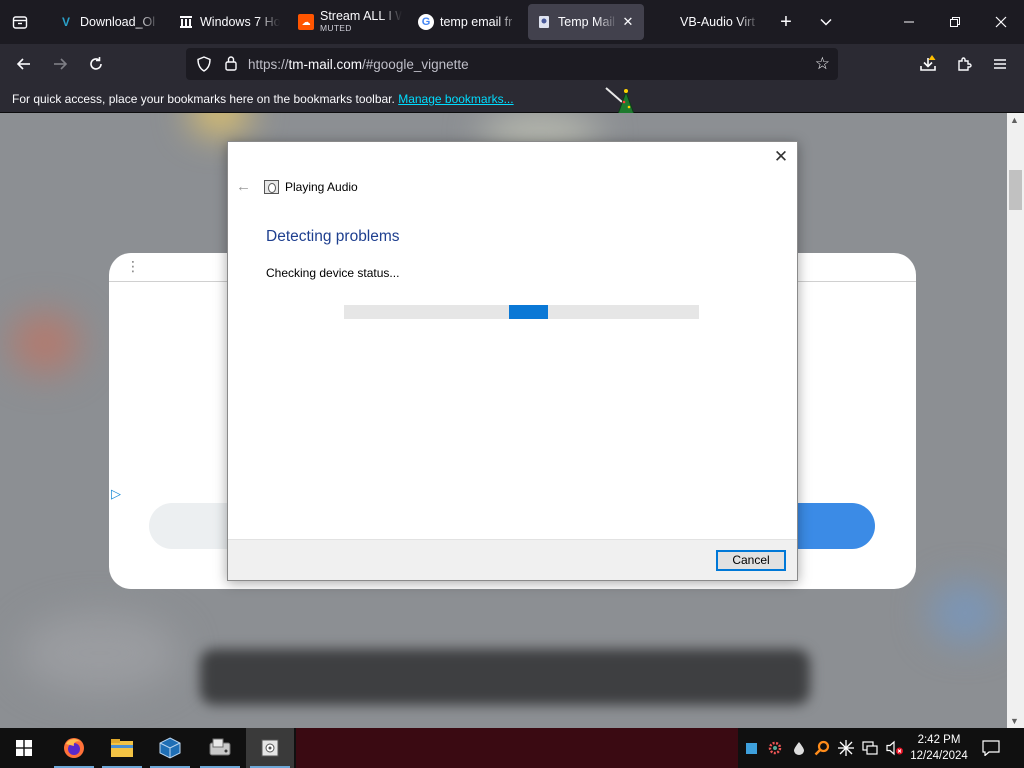 The width and height of the screenshot is (1024, 768). Describe the element at coordinates (705, 22) in the screenshot. I see `tab-vb-audio: VB-Audio Virt` at that location.